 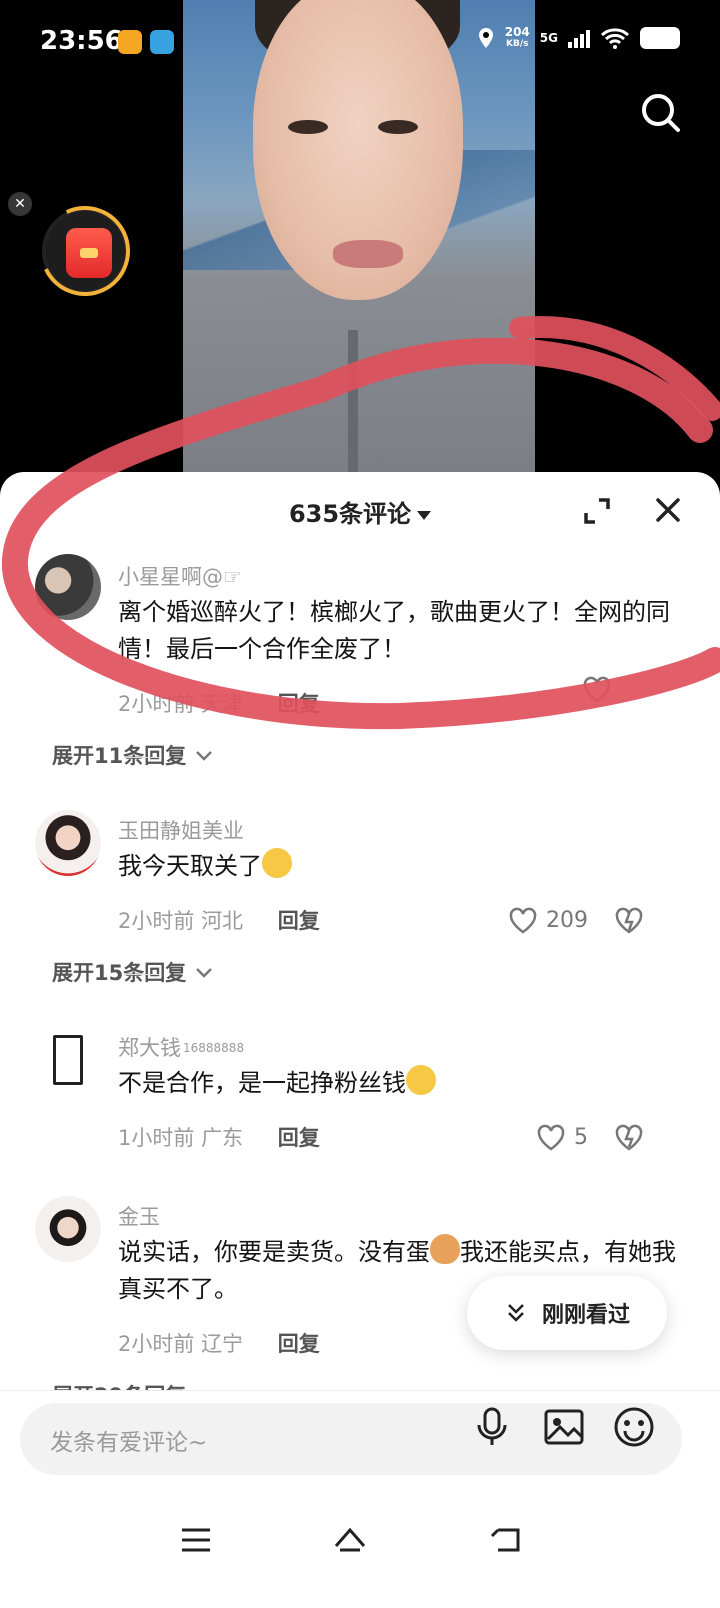 I want to click on like-button, so click(x=601, y=690).